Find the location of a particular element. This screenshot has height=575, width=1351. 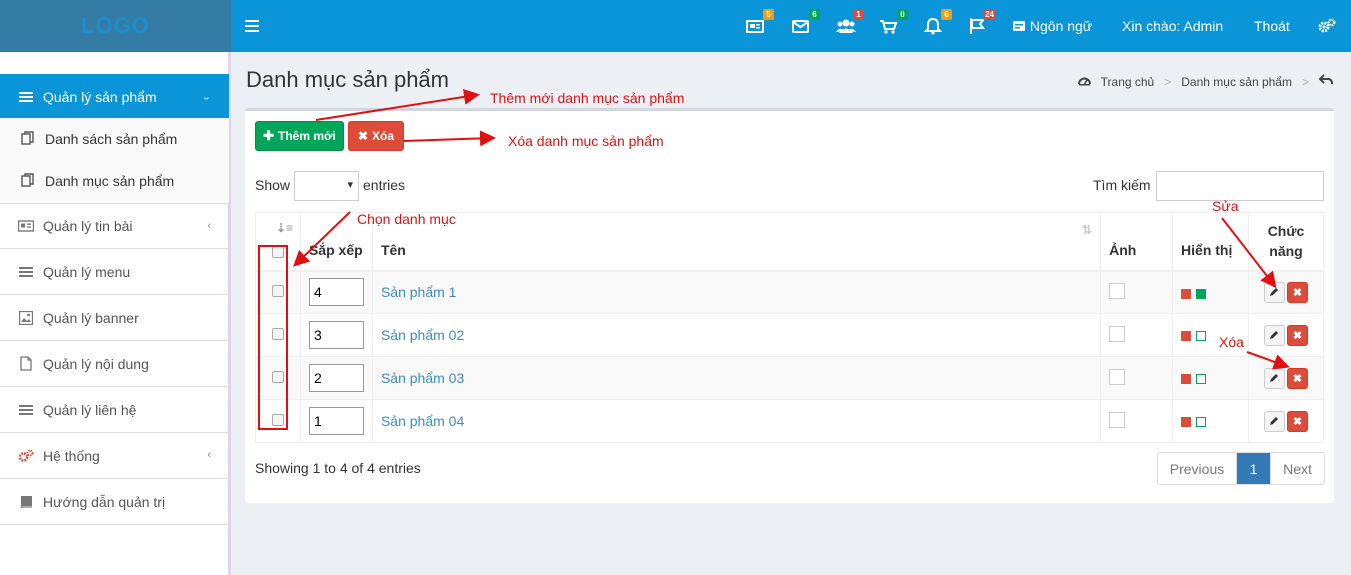

page-title: Danh mục sản phẩm is located at coordinates (347, 79).